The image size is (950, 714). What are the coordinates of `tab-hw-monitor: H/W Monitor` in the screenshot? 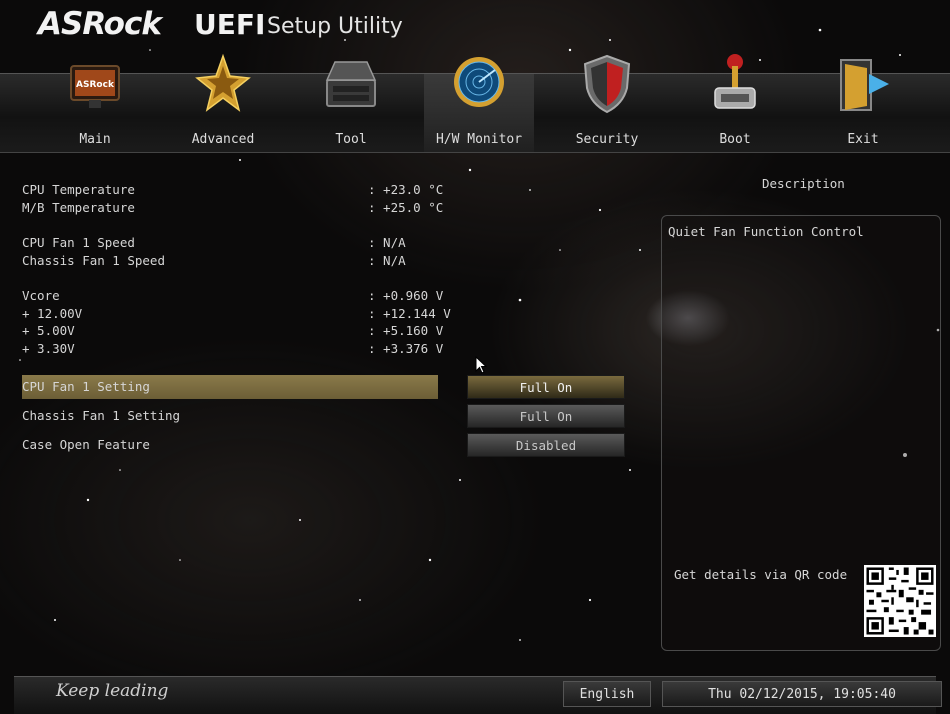 It's located at (479, 104).